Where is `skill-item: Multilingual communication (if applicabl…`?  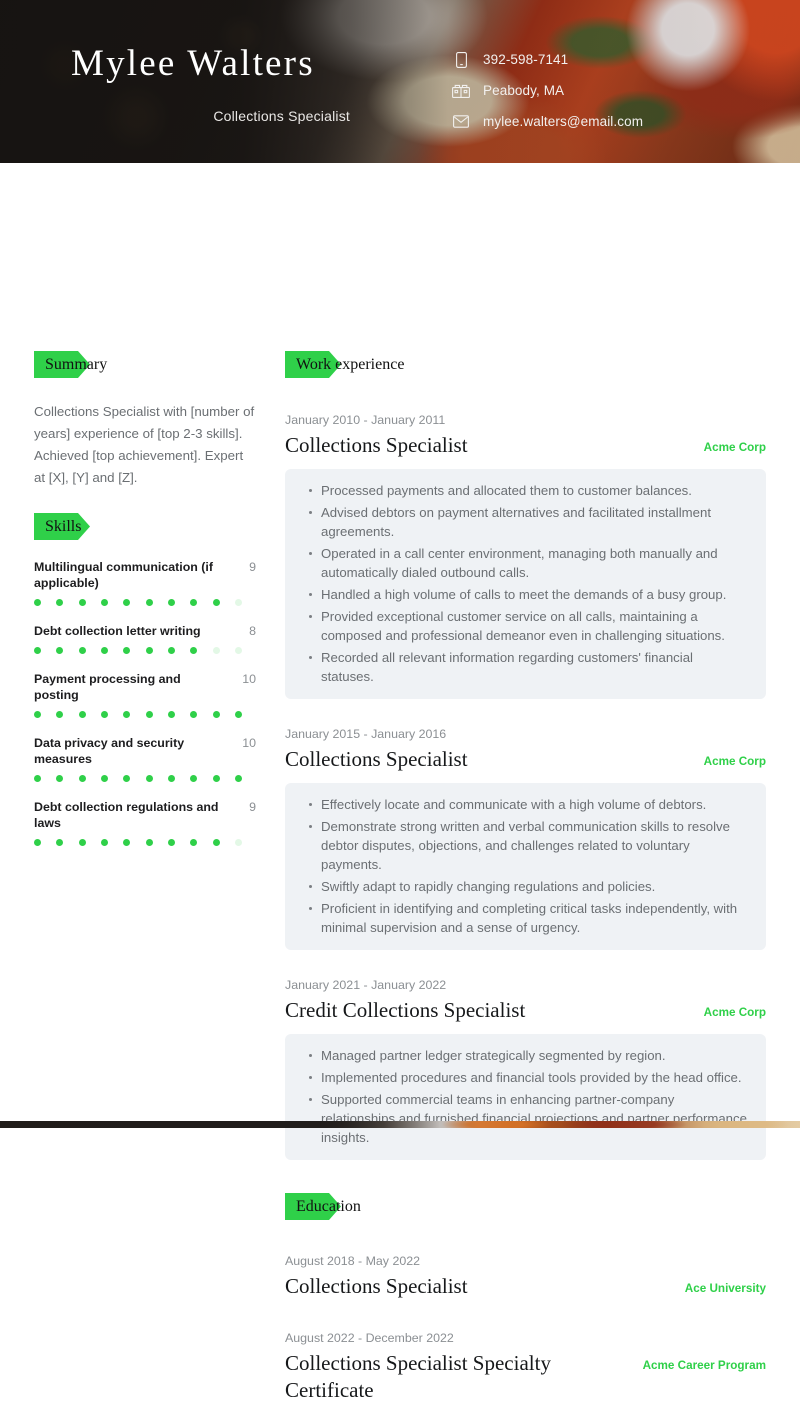
skill-item: Multilingual communication (if applicabl… is located at coordinates (145, 582).